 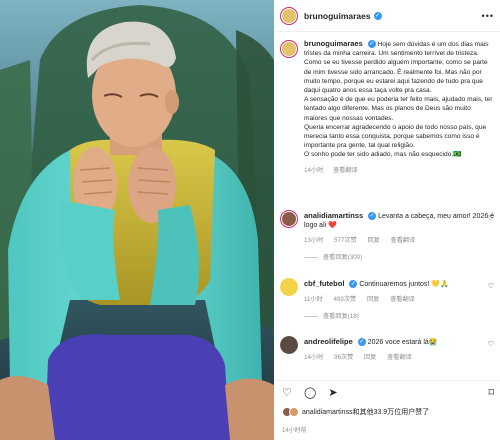 What do you see at coordinates (324, 283) in the screenshot?
I see `comment-username: cbf_futebol` at bounding box center [324, 283].